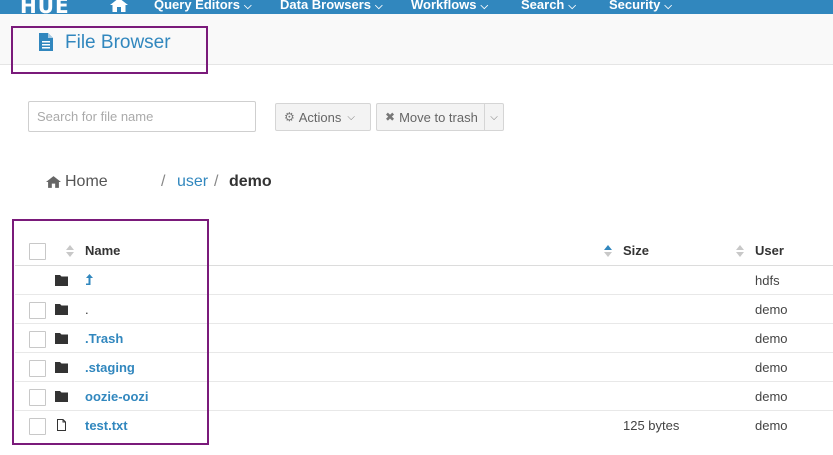 This screenshot has width=833, height=455. I want to click on nav-workflows: Workflows ⌵, so click(449, 6).